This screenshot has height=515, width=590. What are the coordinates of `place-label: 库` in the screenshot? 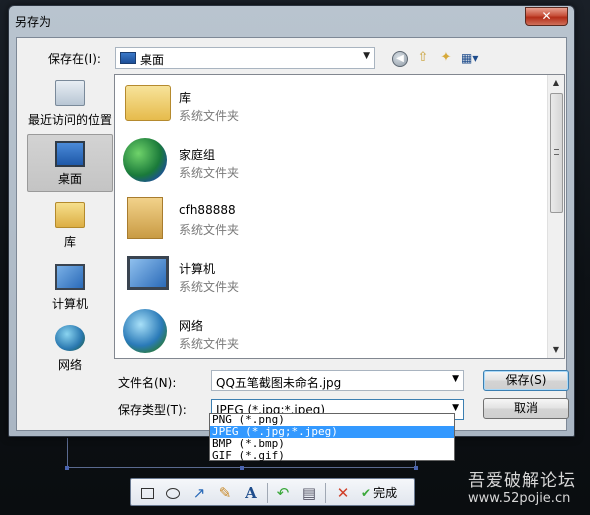 It's located at (69, 242).